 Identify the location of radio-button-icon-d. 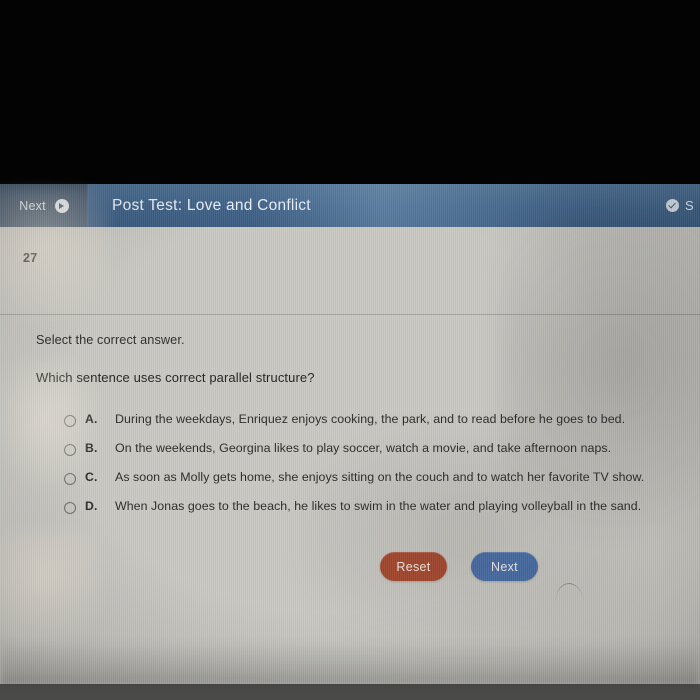
(70, 508).